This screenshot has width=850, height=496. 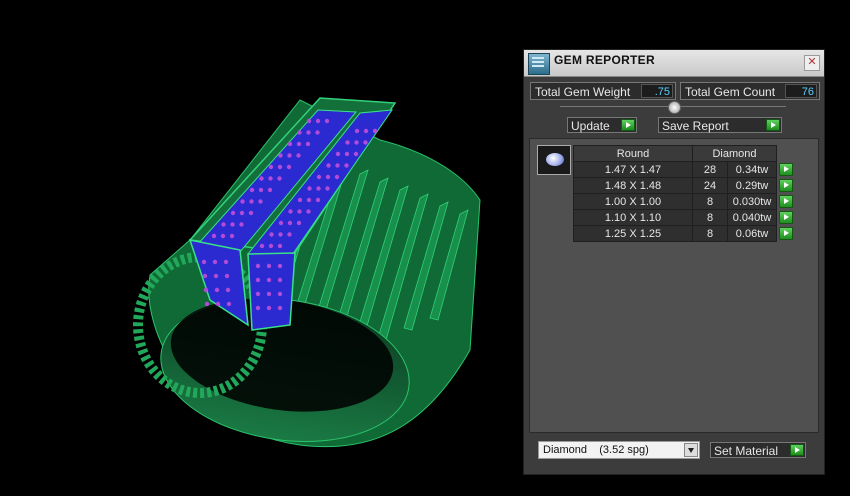 I want to click on gem-count: 28, so click(x=710, y=169).